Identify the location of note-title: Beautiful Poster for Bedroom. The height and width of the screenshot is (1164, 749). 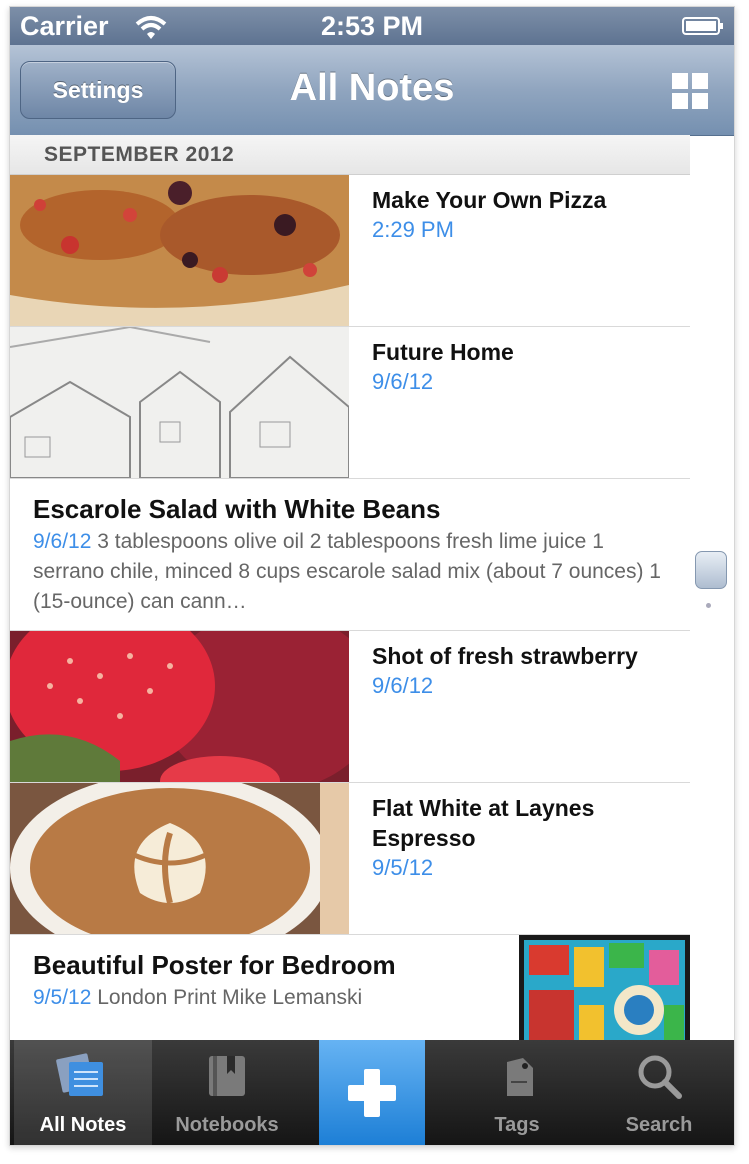
(214, 965).